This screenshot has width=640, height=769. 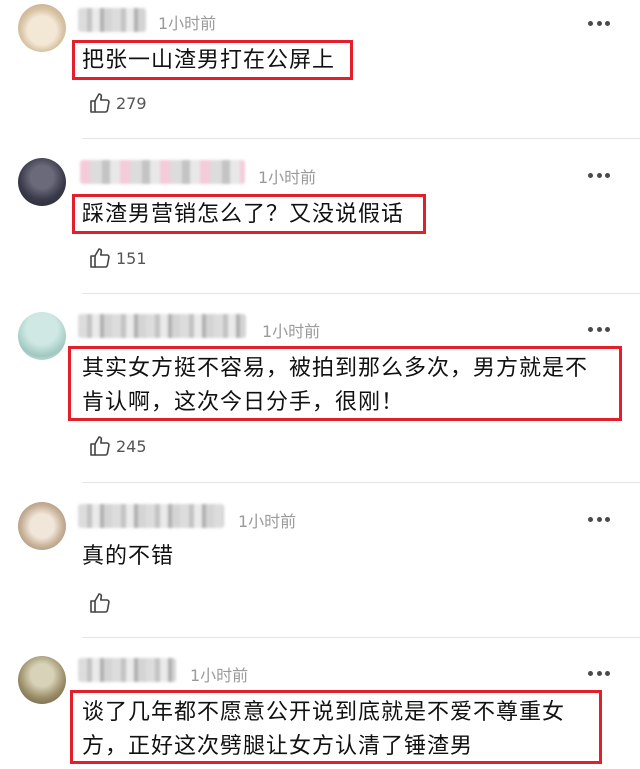 I want to click on like-count: 151, so click(x=131, y=258).